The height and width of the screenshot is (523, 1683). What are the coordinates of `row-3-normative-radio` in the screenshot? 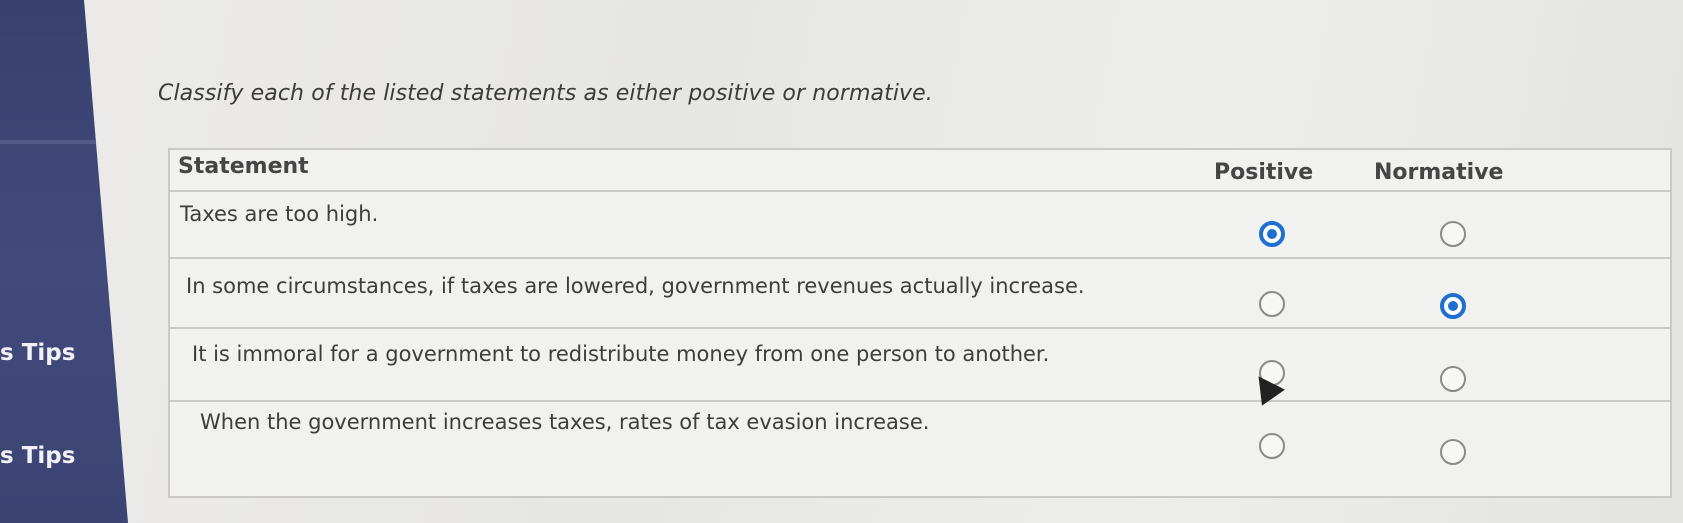 It's located at (1453, 379).